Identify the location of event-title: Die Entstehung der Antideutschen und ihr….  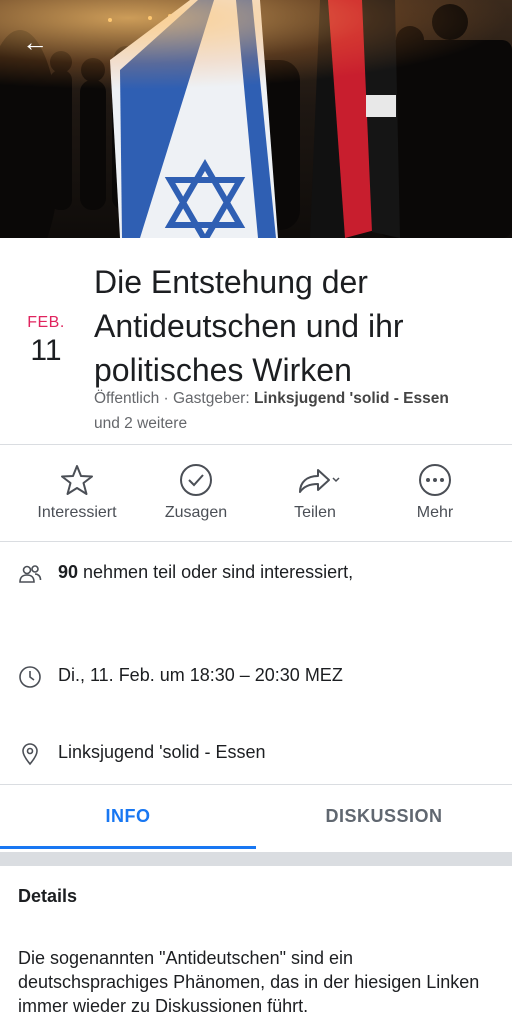
(249, 326).